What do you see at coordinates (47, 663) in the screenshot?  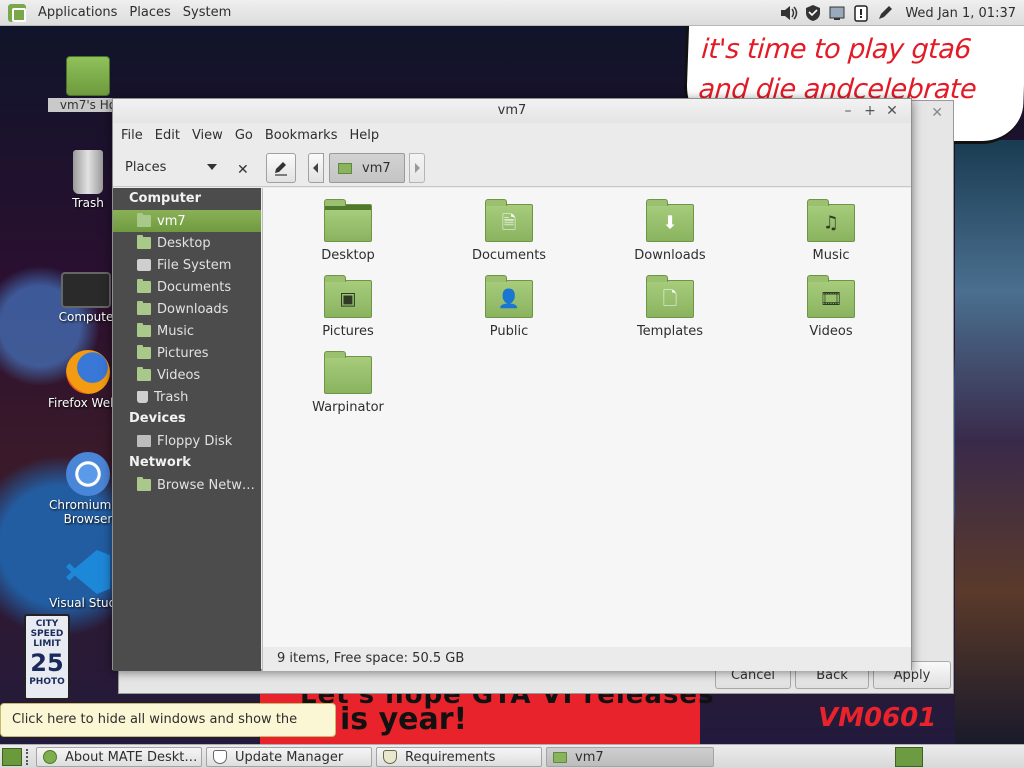 I see `speed-sign-number: 25` at bounding box center [47, 663].